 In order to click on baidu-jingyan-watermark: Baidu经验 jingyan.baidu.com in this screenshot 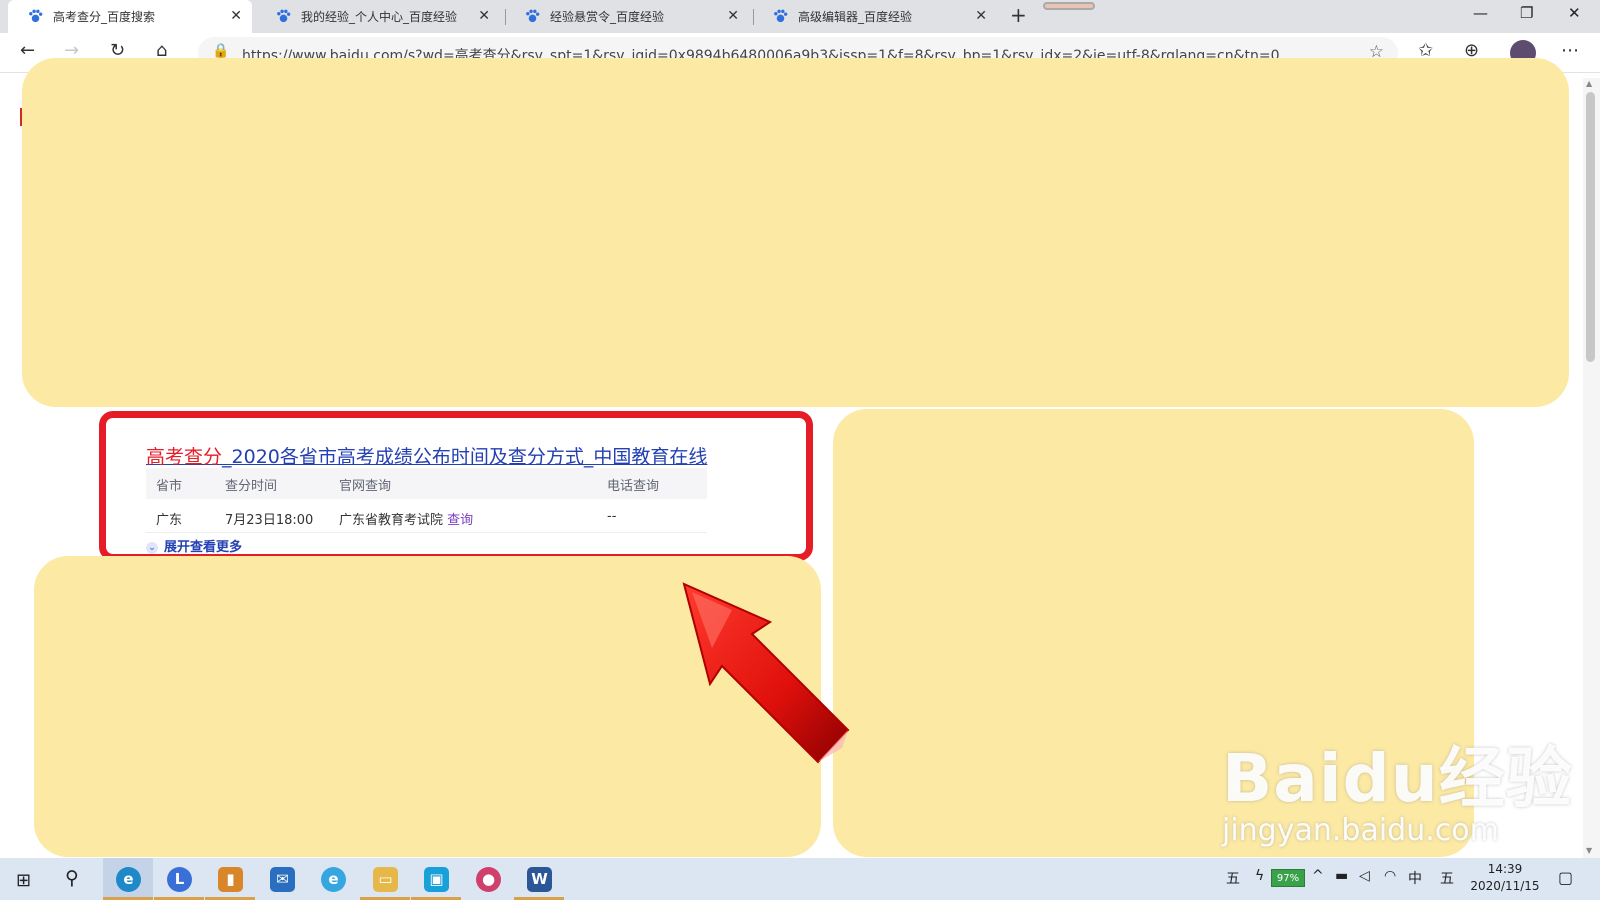, I will do `click(1397, 786)`.